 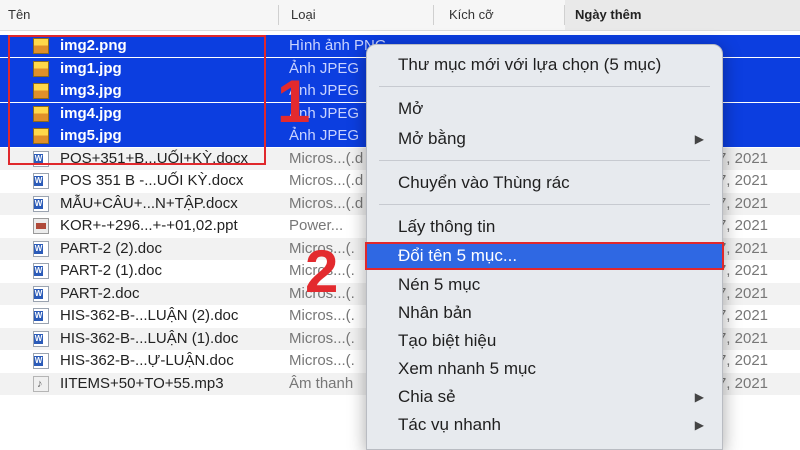 I want to click on column-header-size: Kích cỡ, so click(x=502, y=15).